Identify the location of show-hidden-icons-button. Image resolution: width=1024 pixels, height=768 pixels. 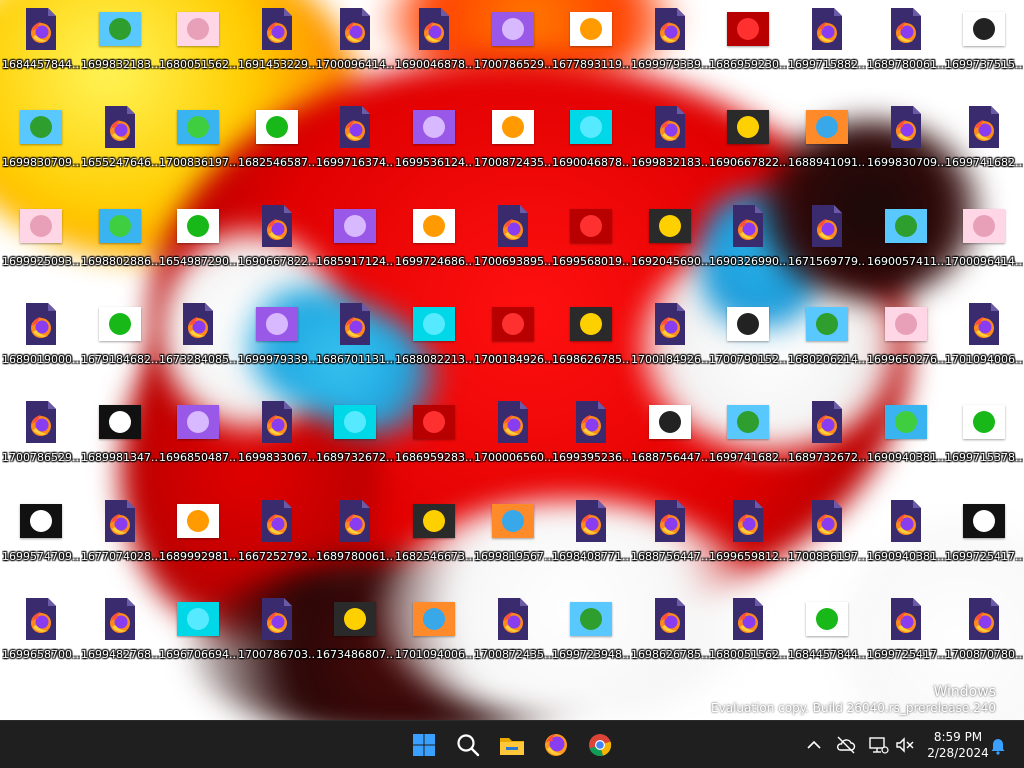
(814, 745).